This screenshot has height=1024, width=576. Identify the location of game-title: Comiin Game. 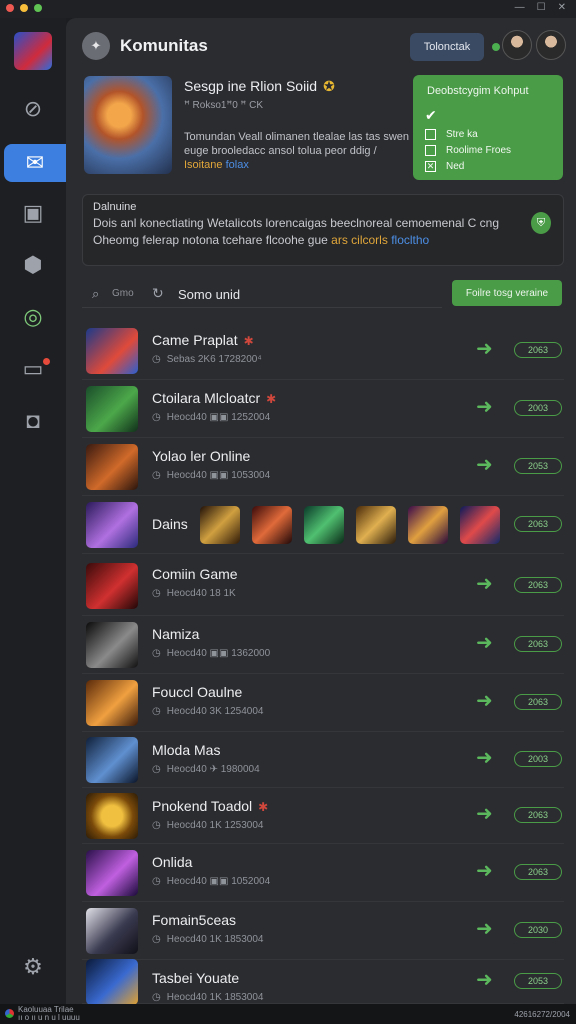
(195, 574).